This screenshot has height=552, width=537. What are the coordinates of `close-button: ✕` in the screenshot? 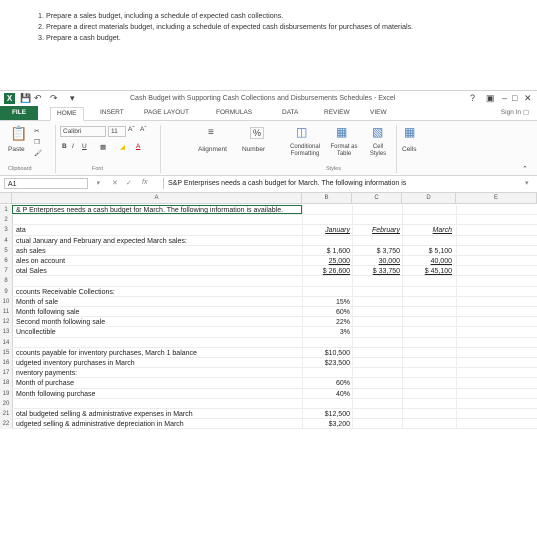 It's located at (528, 98).